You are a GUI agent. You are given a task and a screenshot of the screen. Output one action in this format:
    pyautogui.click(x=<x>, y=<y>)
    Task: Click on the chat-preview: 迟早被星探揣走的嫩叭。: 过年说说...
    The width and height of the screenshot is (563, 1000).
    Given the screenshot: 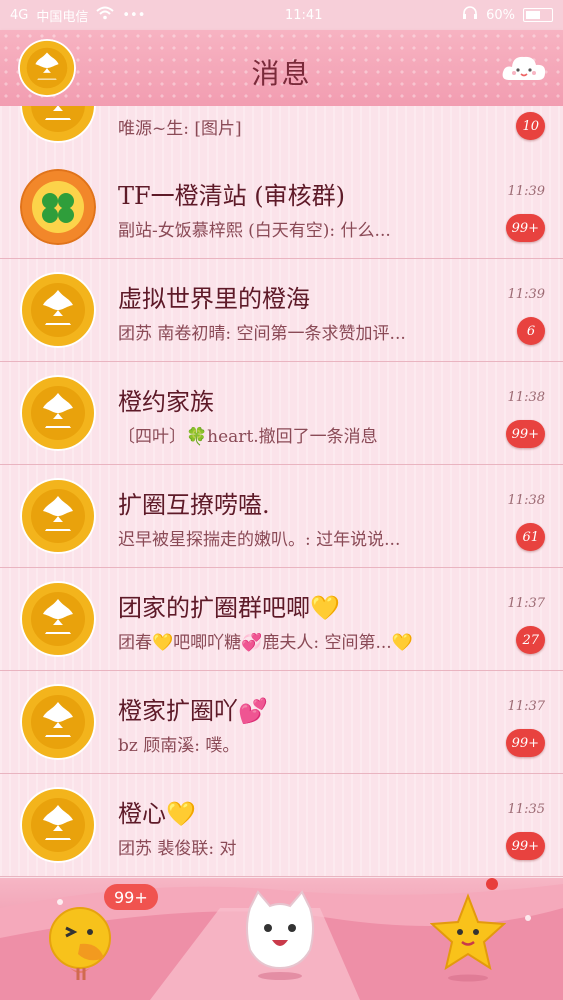 What is the action you would take?
    pyautogui.click(x=259, y=540)
    